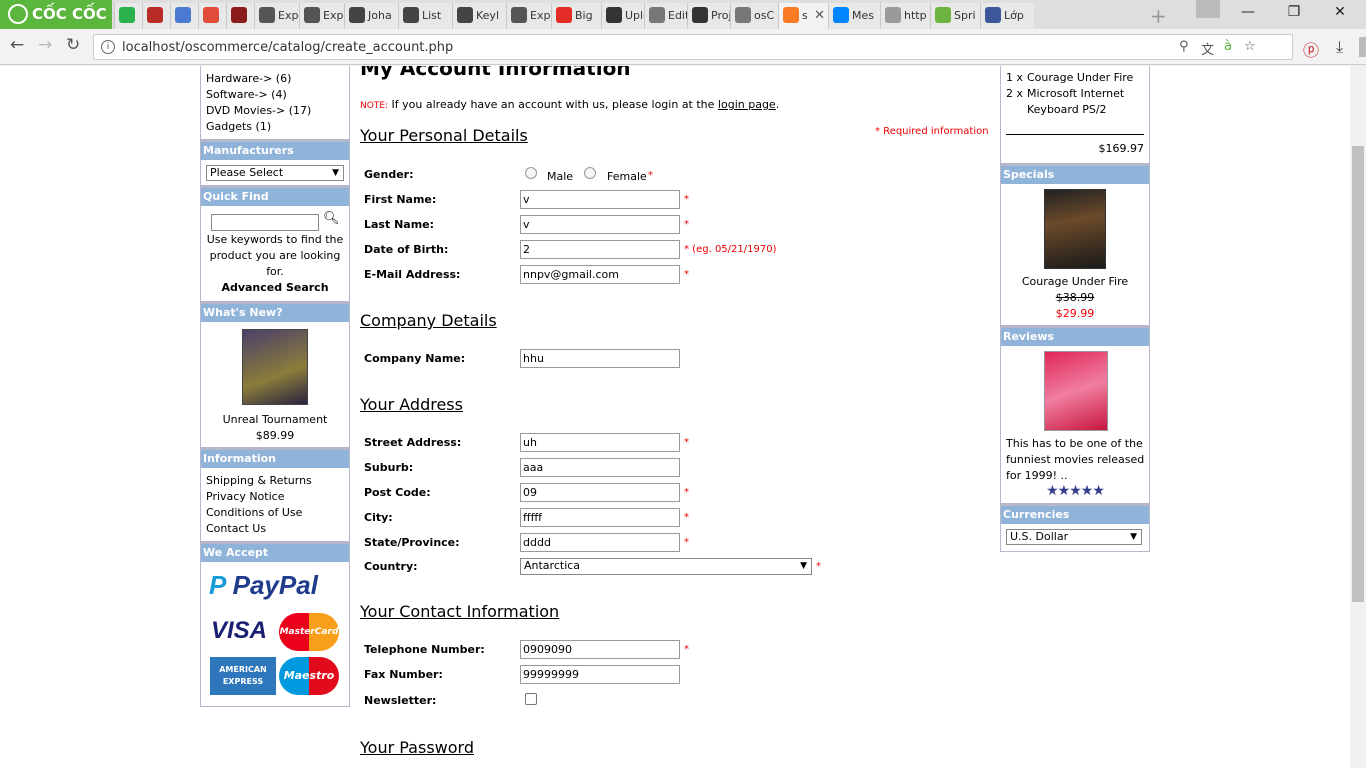  What do you see at coordinates (411, 15) in the screenshot?
I see `wikipedia-icon` at bounding box center [411, 15].